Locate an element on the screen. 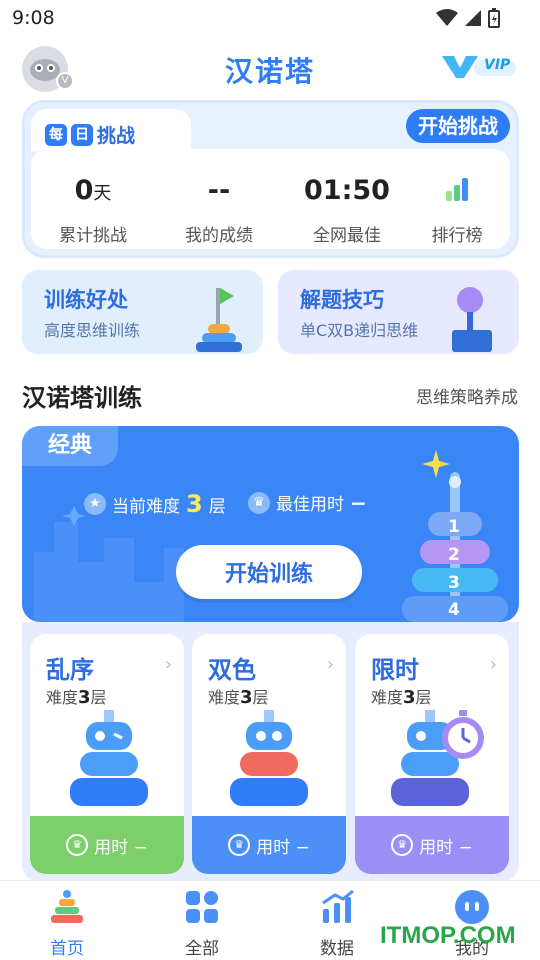 This screenshot has height=960, width=540. mode-dual-time: 用时 − is located at coordinates (283, 847).